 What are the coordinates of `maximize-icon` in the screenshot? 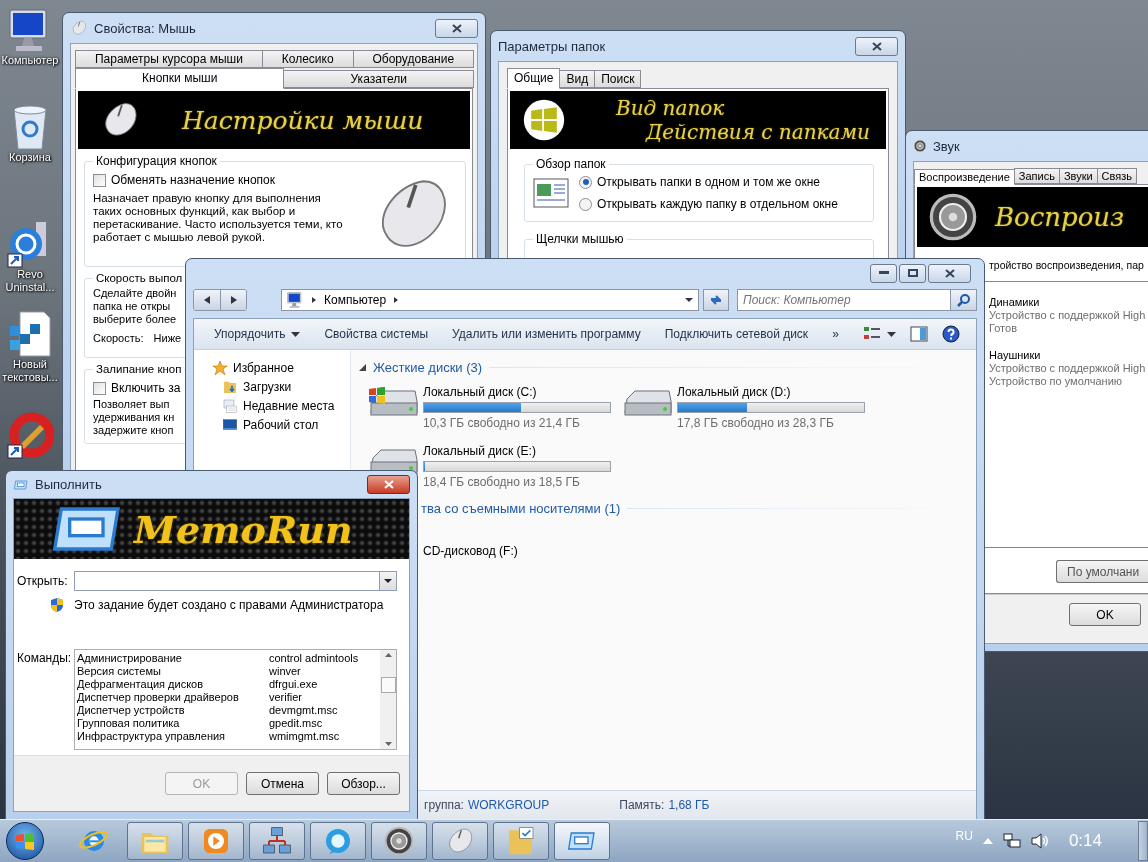 It's located at (912, 273).